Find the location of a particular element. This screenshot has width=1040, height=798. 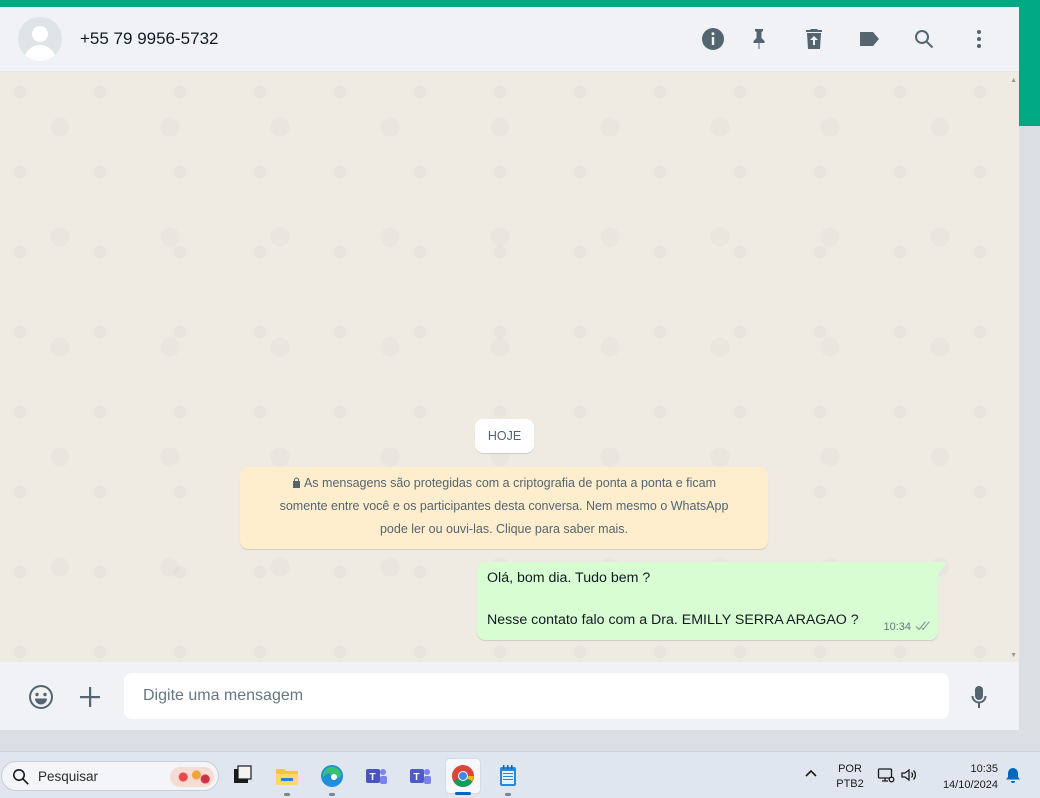

scroll-up-arrow: ▲ is located at coordinates (1013, 80).